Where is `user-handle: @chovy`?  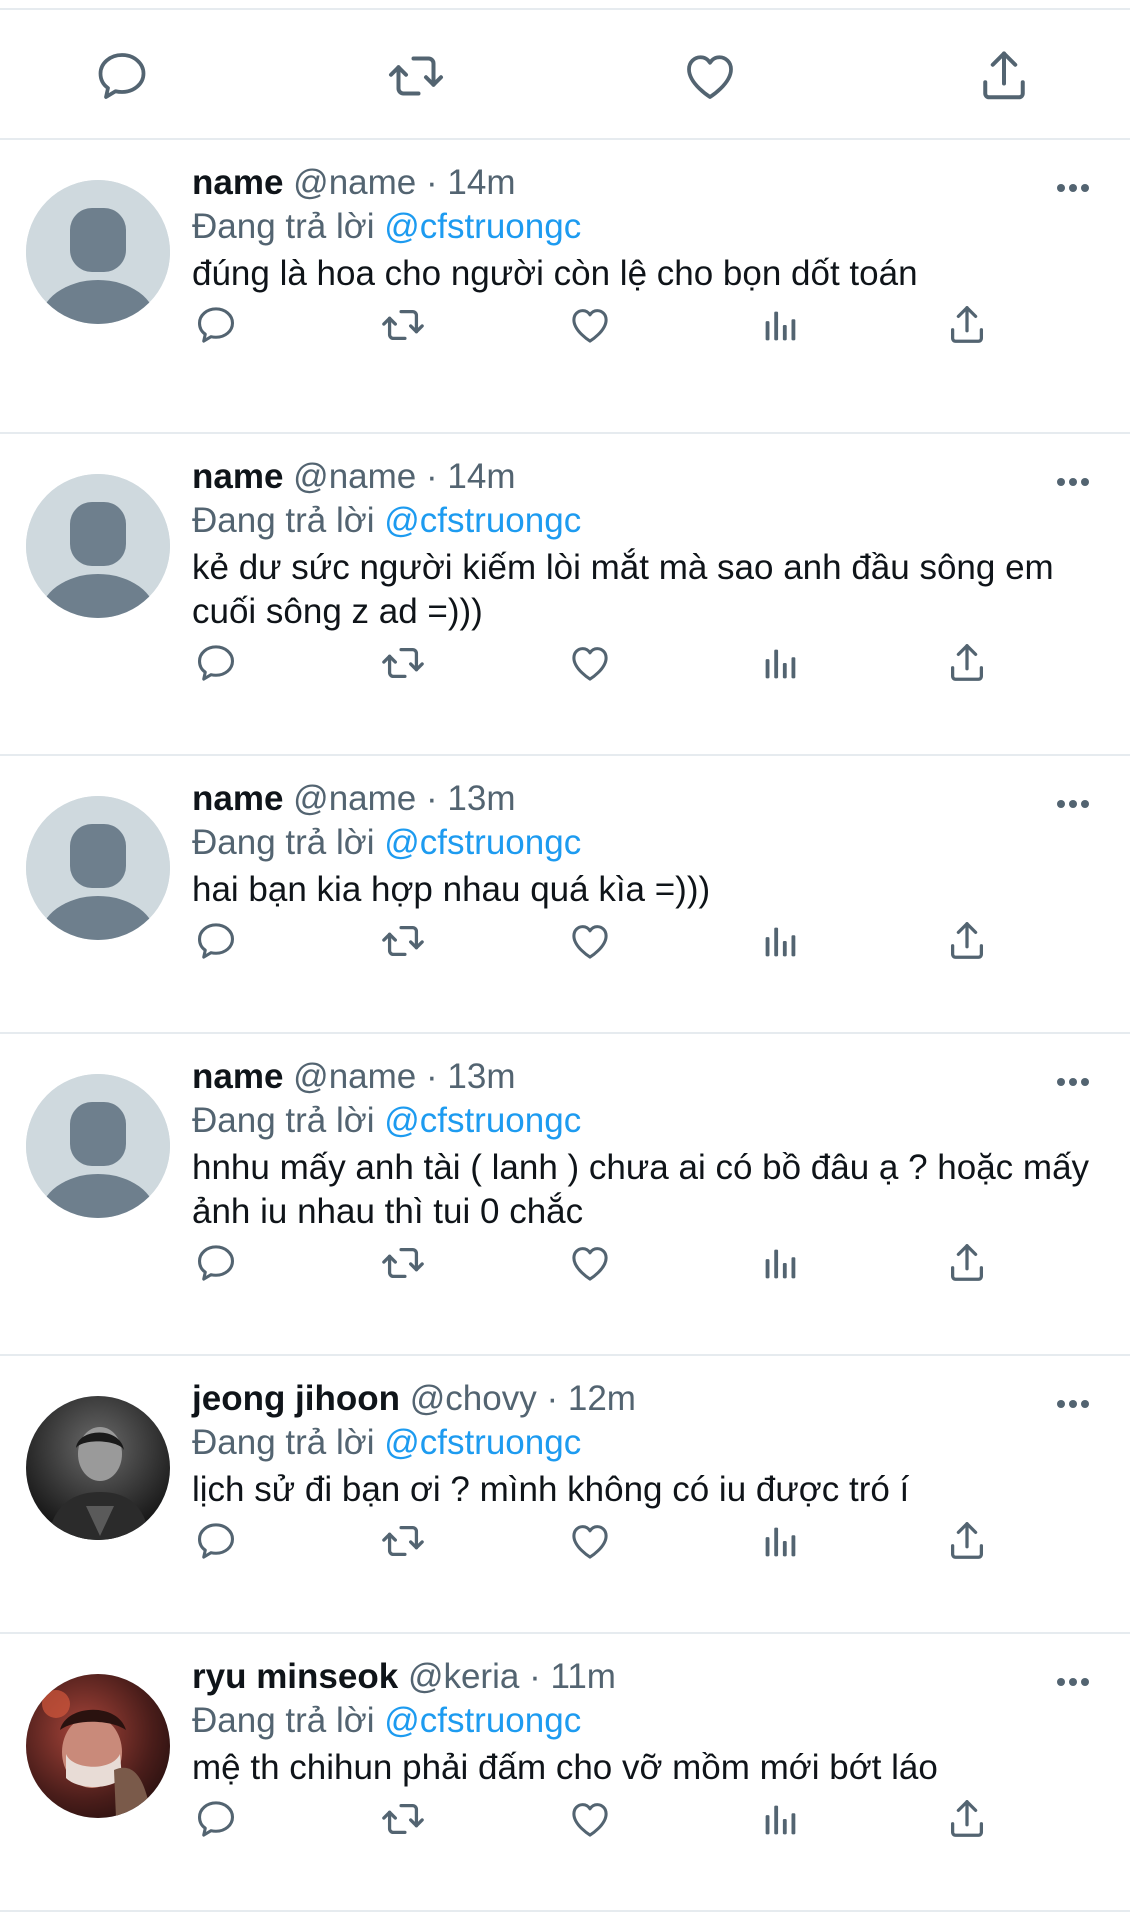
user-handle: @chovy is located at coordinates (473, 1398).